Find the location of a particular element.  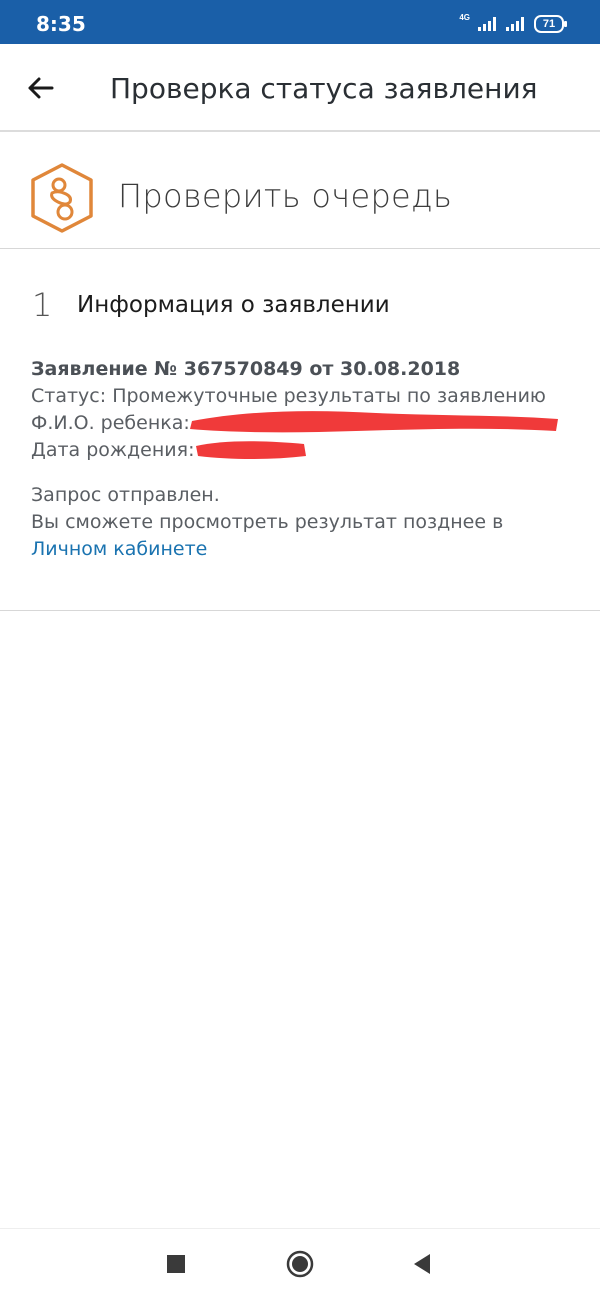

back-button is located at coordinates (42, 89).